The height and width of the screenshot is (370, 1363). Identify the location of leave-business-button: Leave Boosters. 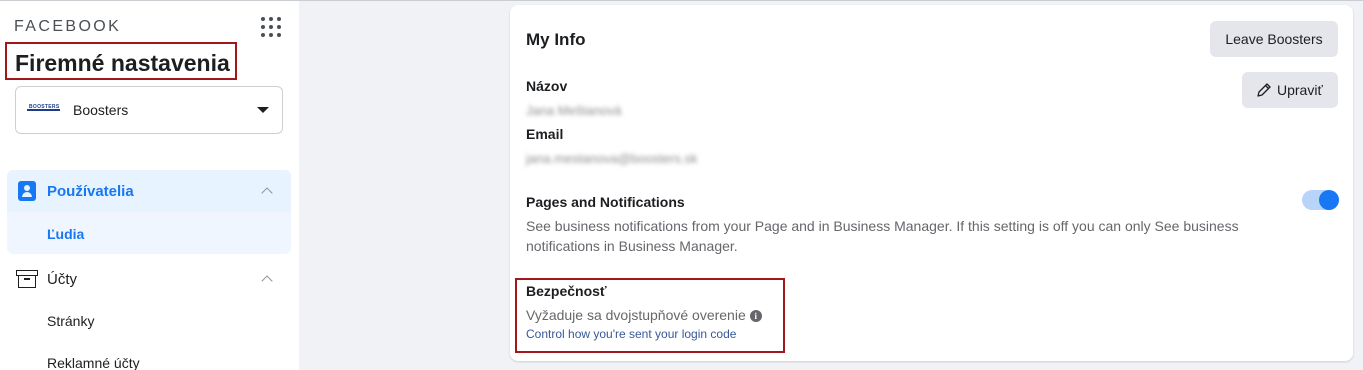
(1274, 39).